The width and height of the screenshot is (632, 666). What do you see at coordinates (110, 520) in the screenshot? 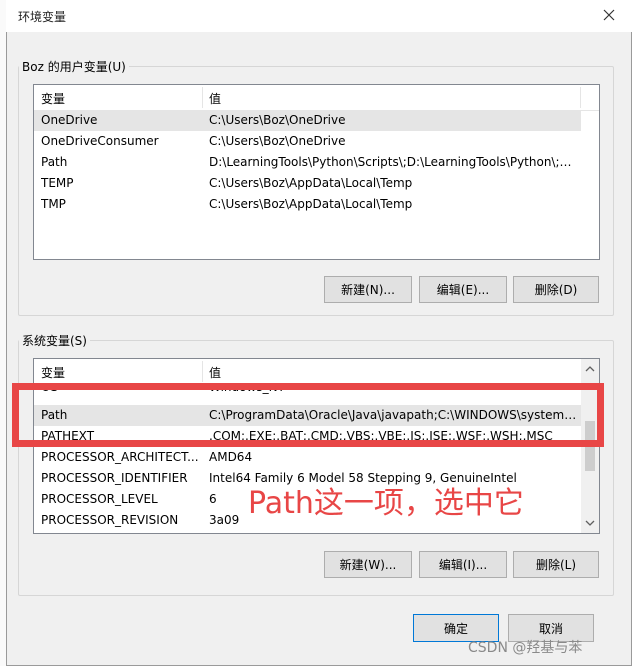
I see `variable-name: PROCESSOR_REVISION` at bounding box center [110, 520].